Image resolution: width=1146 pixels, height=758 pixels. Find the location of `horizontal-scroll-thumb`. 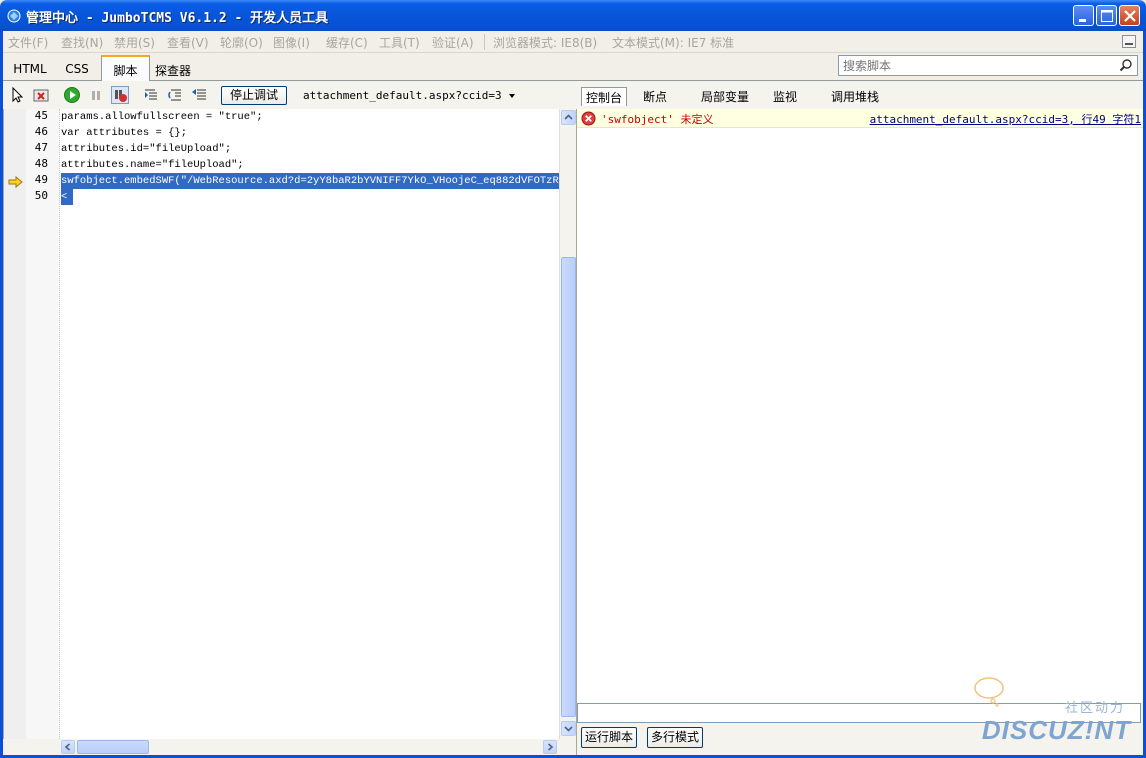

horizontal-scroll-thumb is located at coordinates (113, 747).